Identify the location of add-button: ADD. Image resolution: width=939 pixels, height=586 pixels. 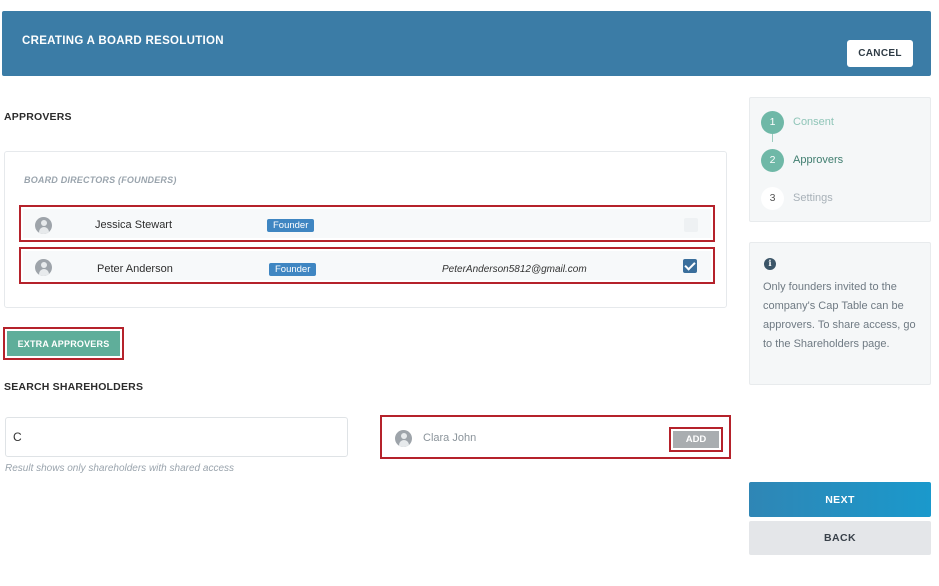
(696, 439).